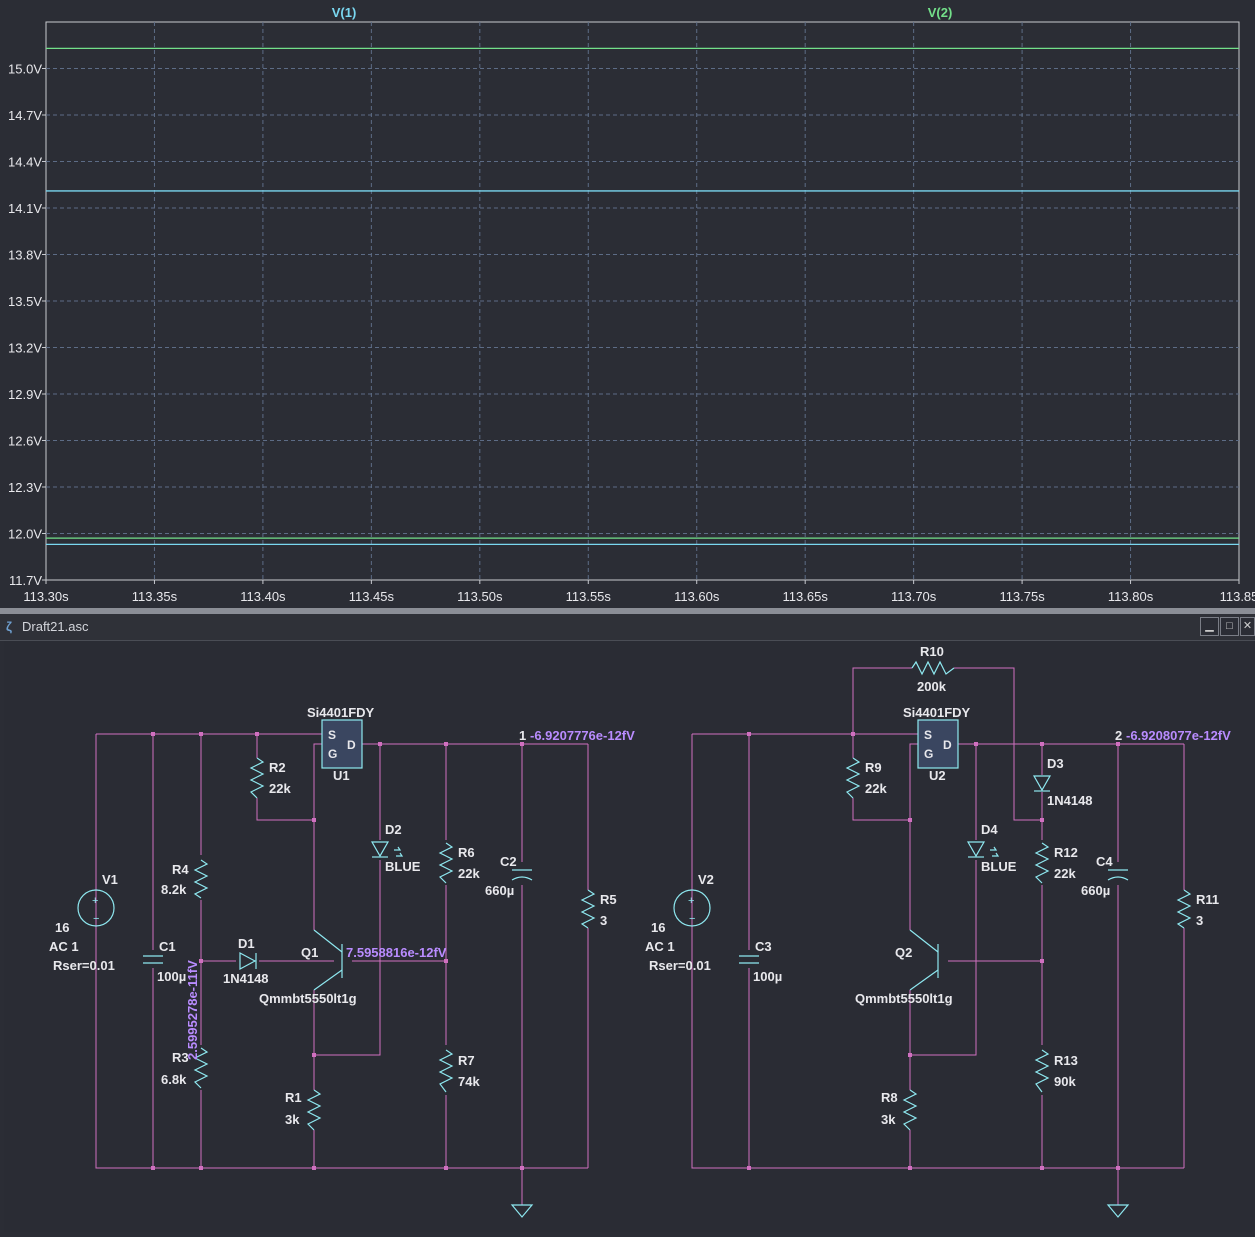 The width and height of the screenshot is (1255, 1237). Describe the element at coordinates (1118, 735) in the screenshot. I see `node-2-label: 2` at that location.